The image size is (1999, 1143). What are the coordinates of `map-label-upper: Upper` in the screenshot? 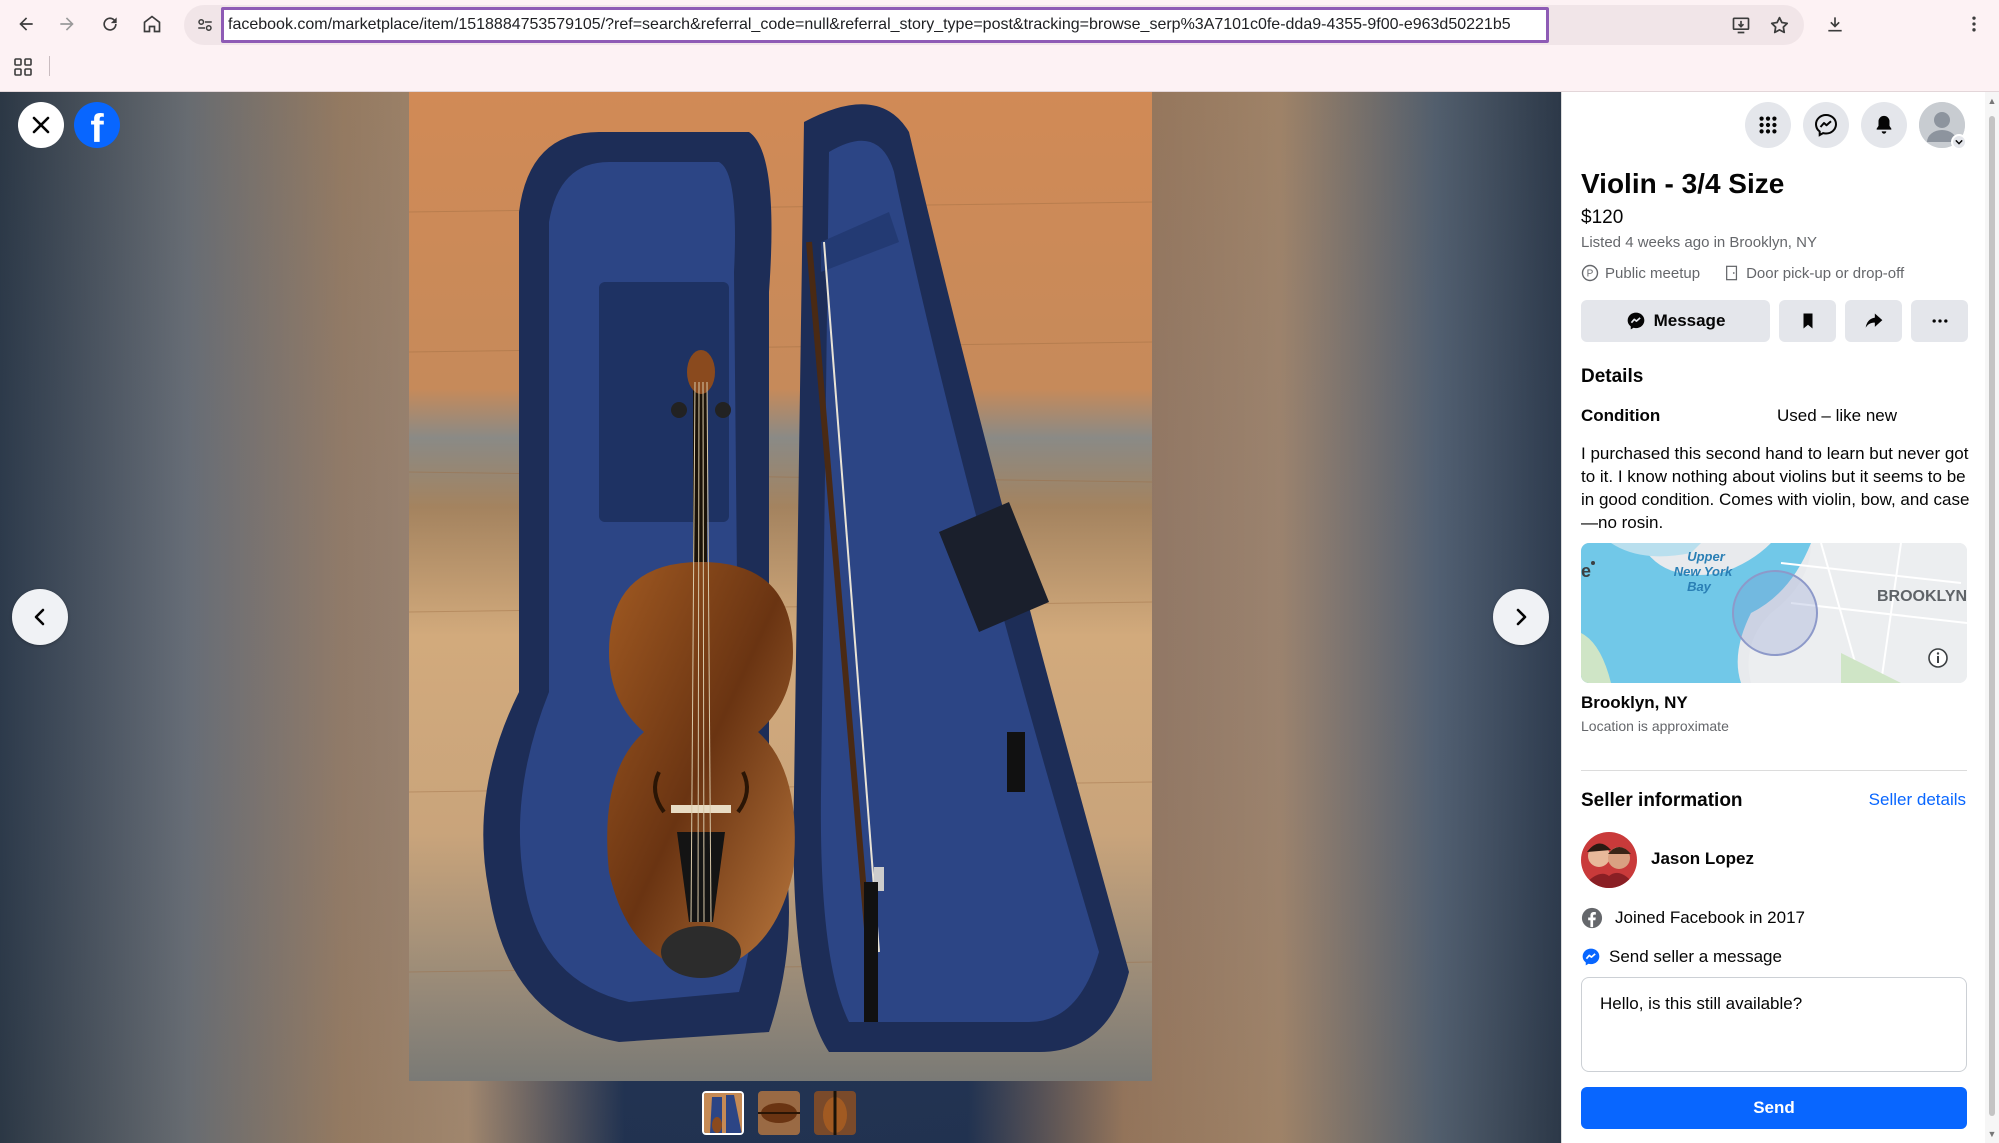 It's located at (1706, 556).